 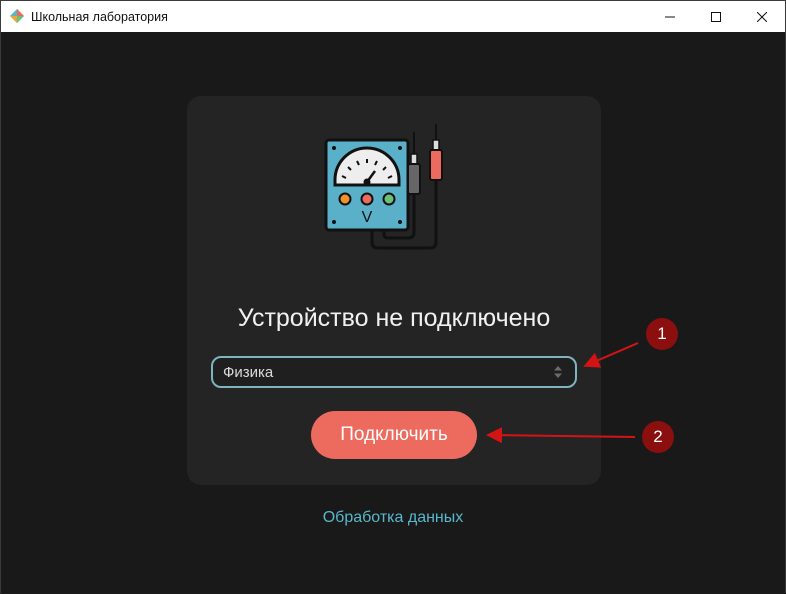 What do you see at coordinates (367, 217) in the screenshot?
I see `meter-unit-label: V` at bounding box center [367, 217].